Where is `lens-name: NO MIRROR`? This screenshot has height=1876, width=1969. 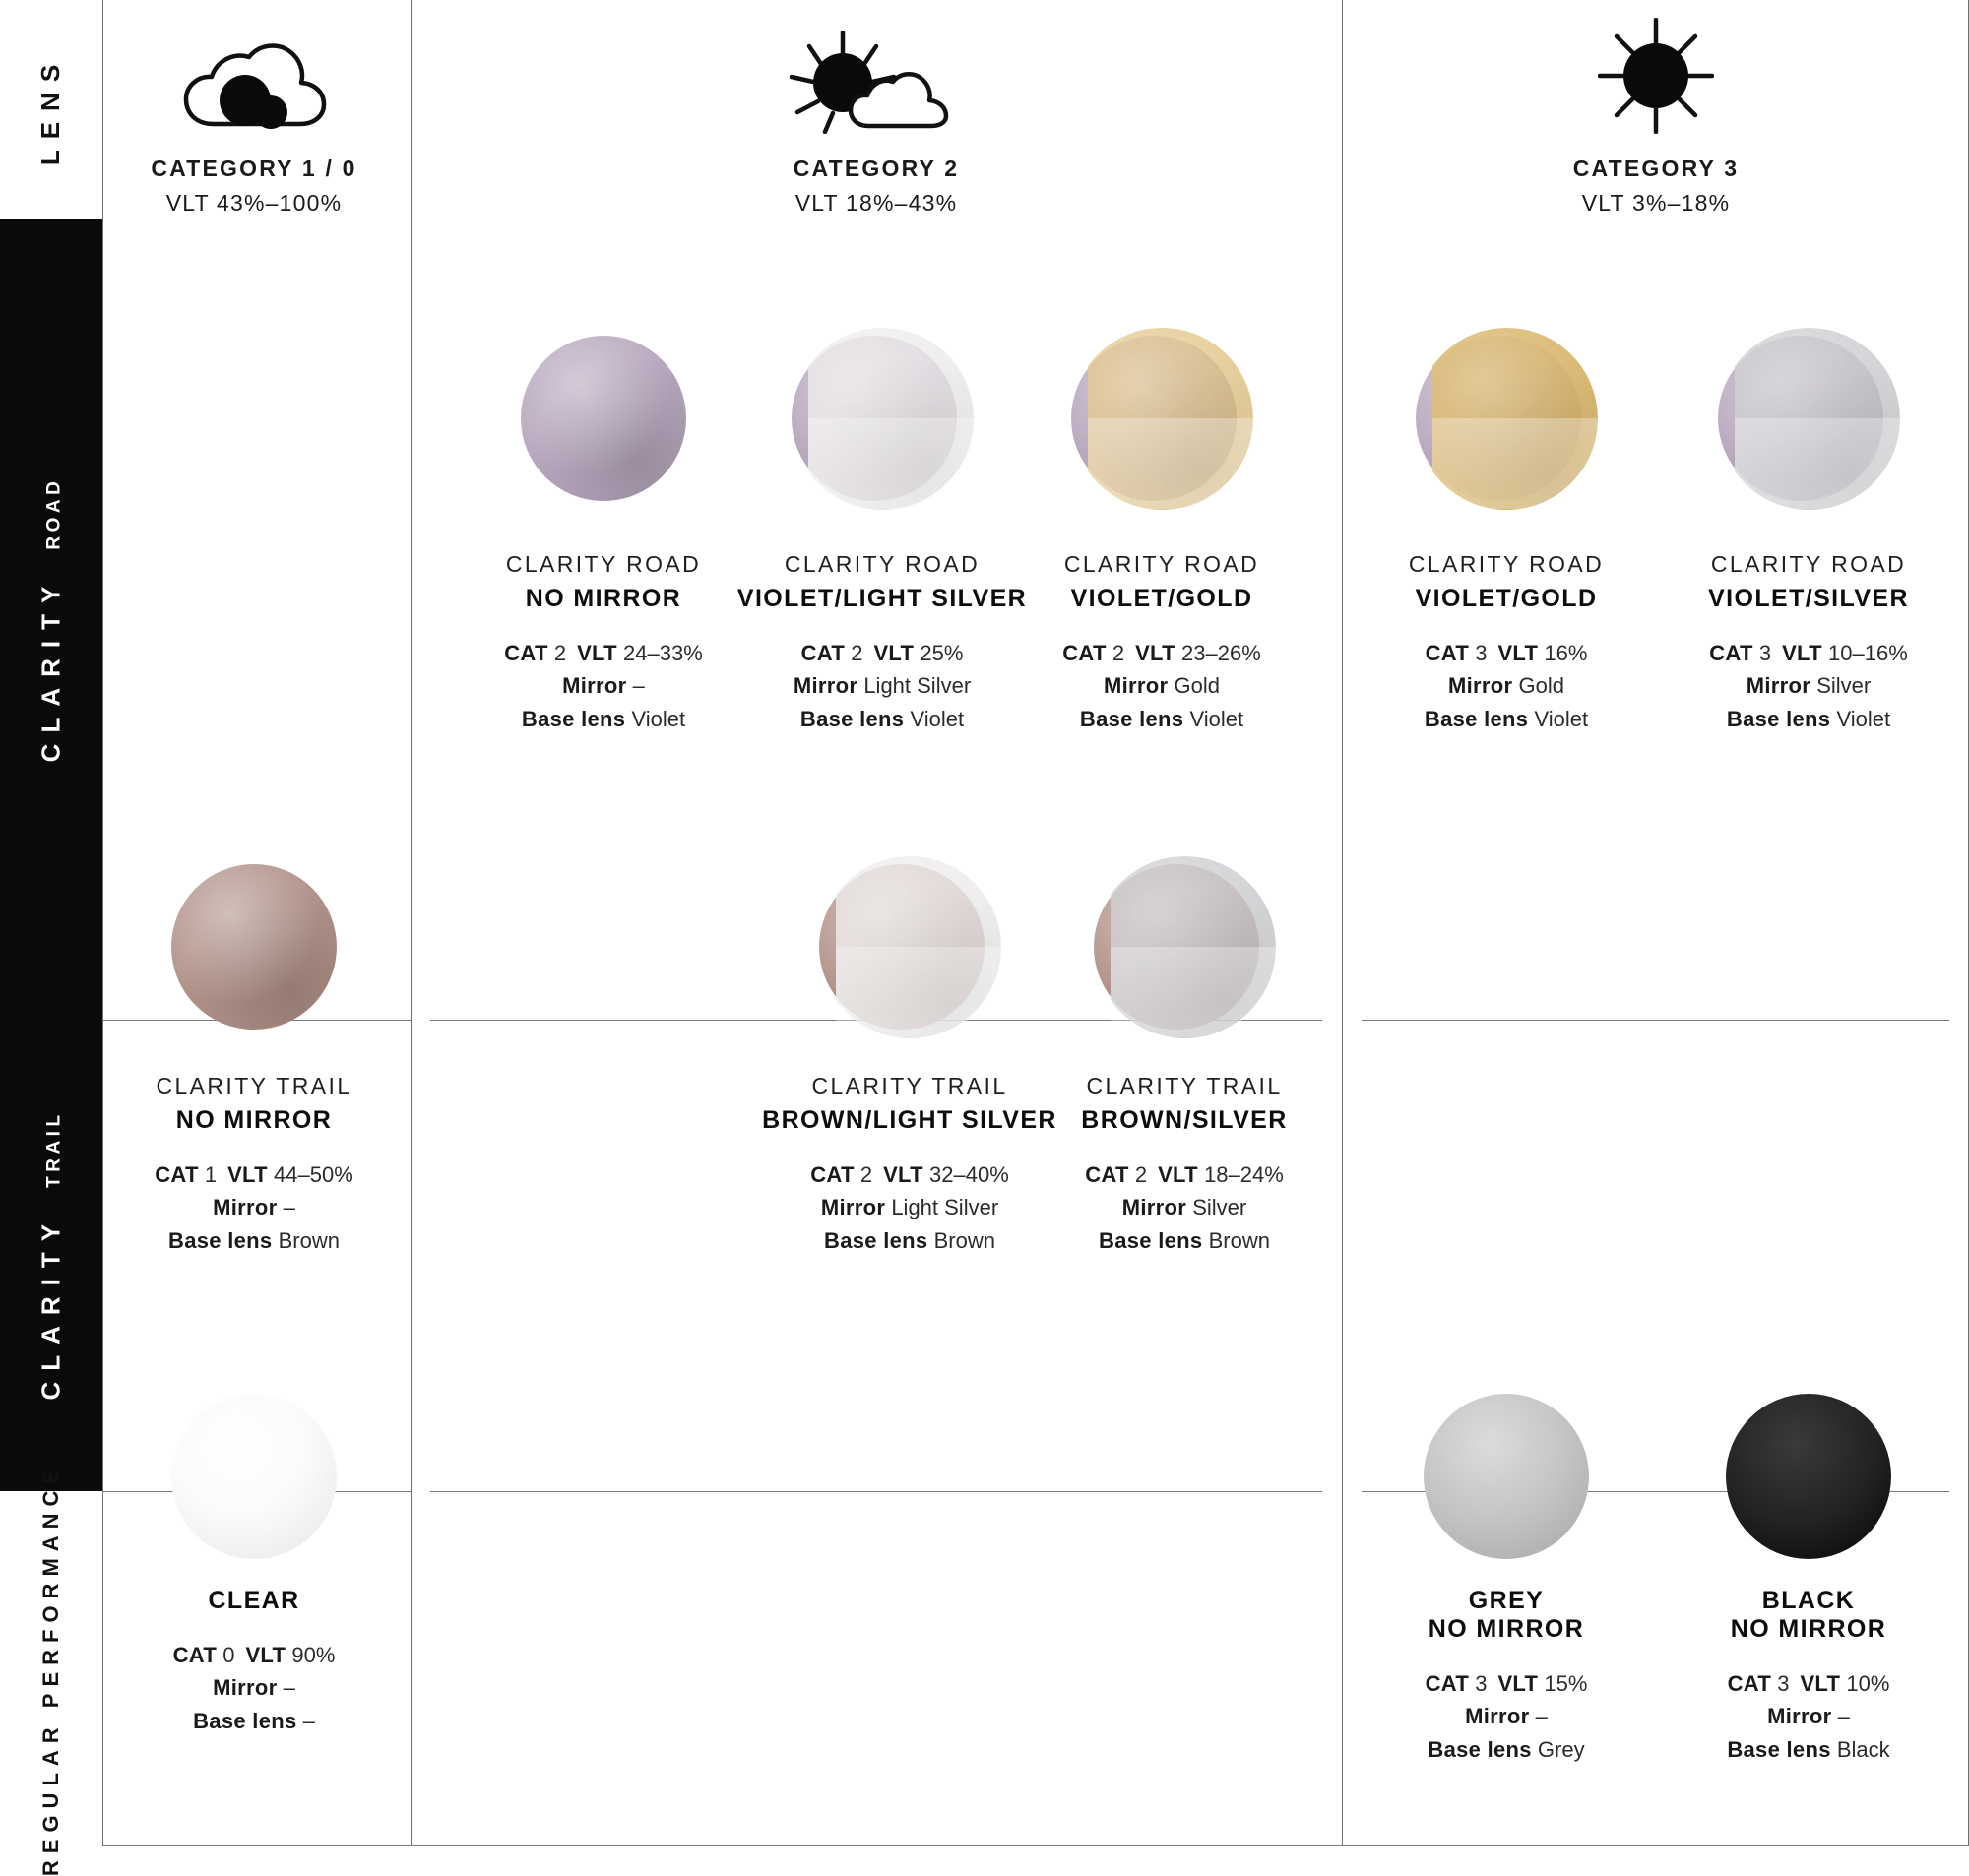
lens-name: NO MIRROR is located at coordinates (254, 1120).